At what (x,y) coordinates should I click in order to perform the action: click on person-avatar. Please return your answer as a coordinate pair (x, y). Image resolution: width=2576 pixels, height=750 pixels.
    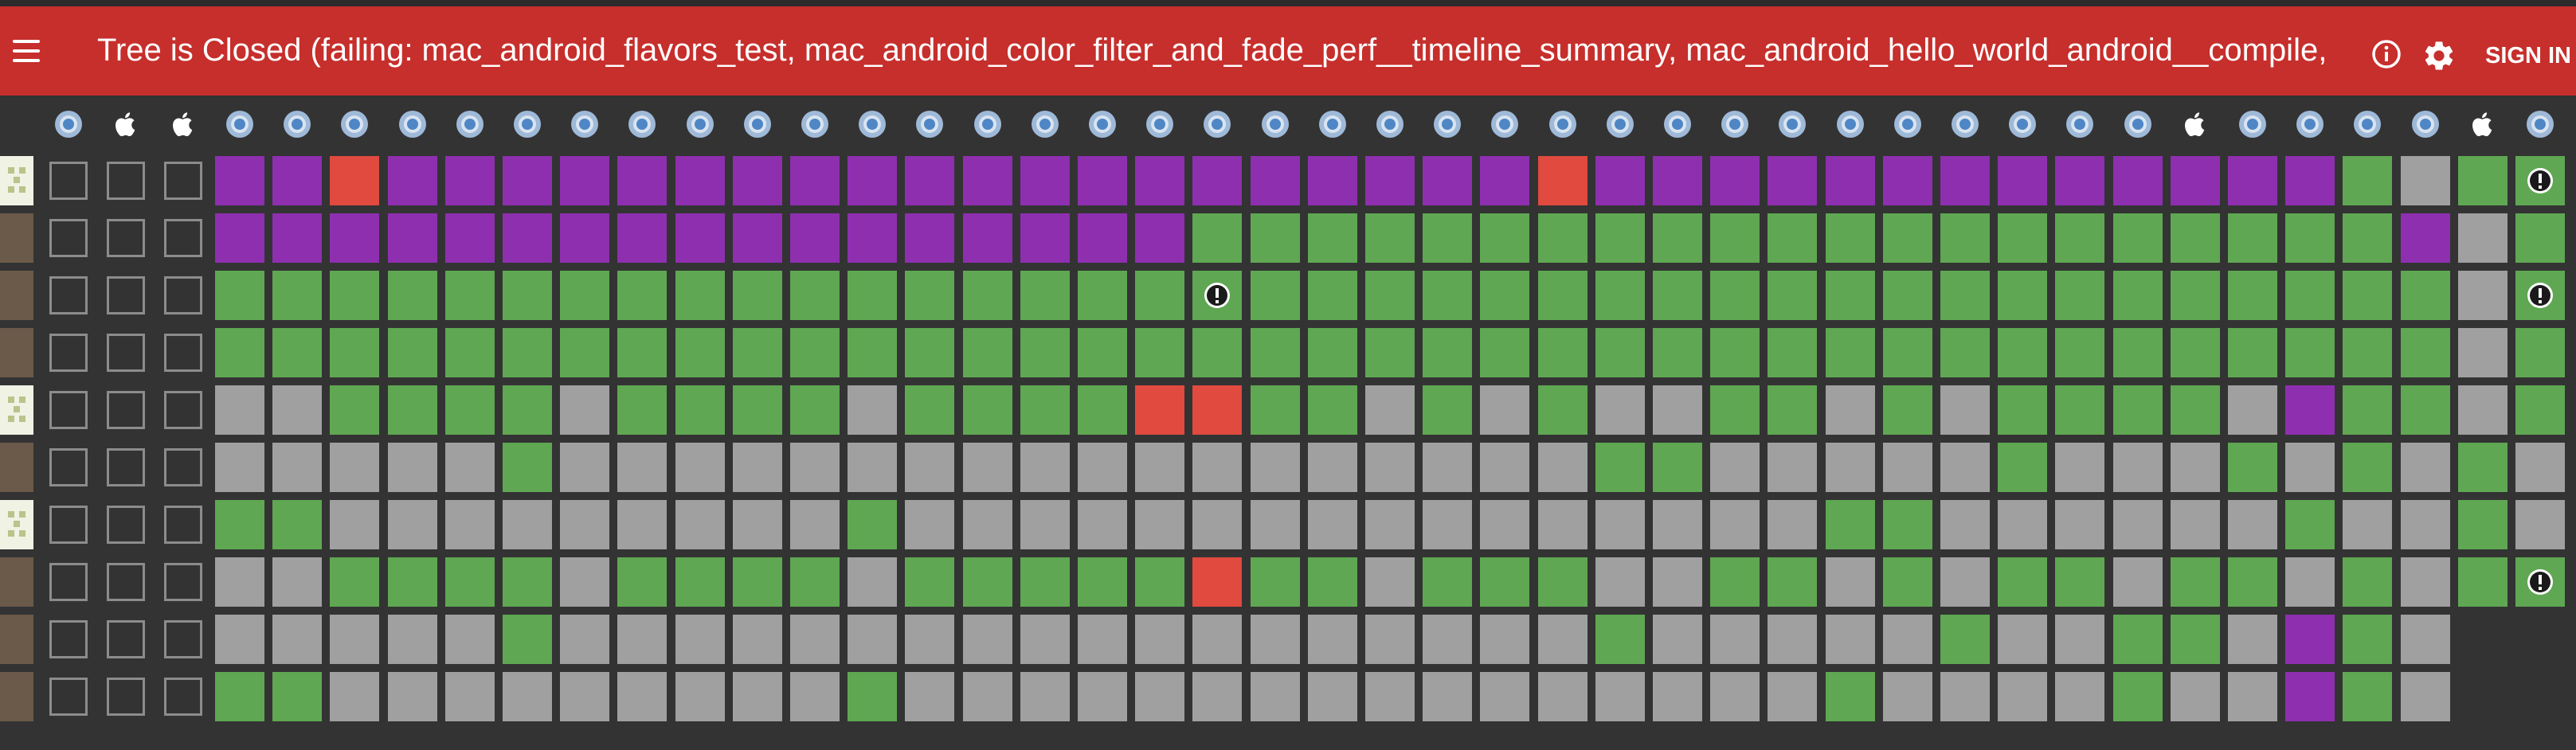
    Looking at the image, I should click on (16, 467).